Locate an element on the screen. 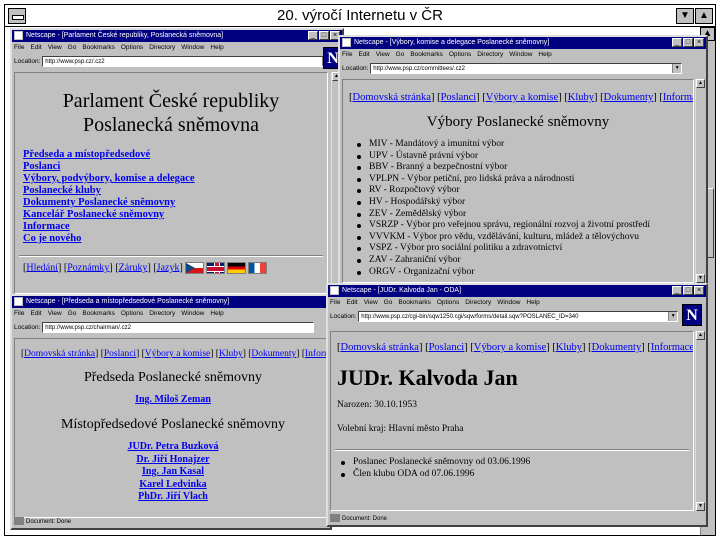 Image resolution: width=720 pixels, height=540 pixels. czech-flag-icon is located at coordinates (195, 268).